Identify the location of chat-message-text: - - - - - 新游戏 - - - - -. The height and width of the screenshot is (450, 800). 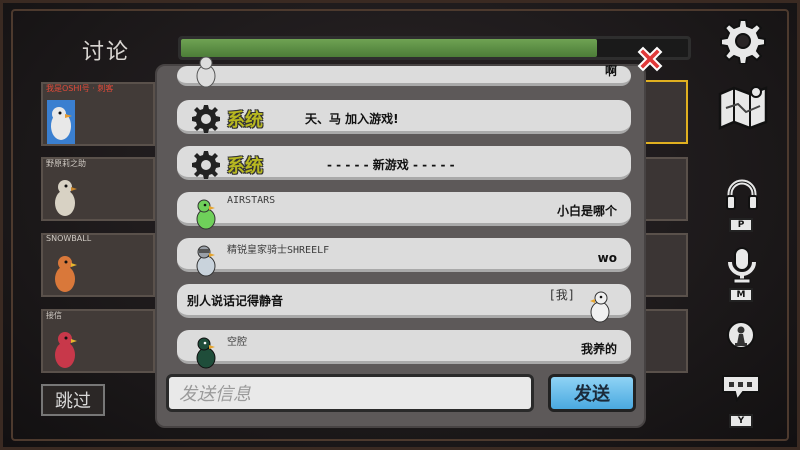
(391, 165).